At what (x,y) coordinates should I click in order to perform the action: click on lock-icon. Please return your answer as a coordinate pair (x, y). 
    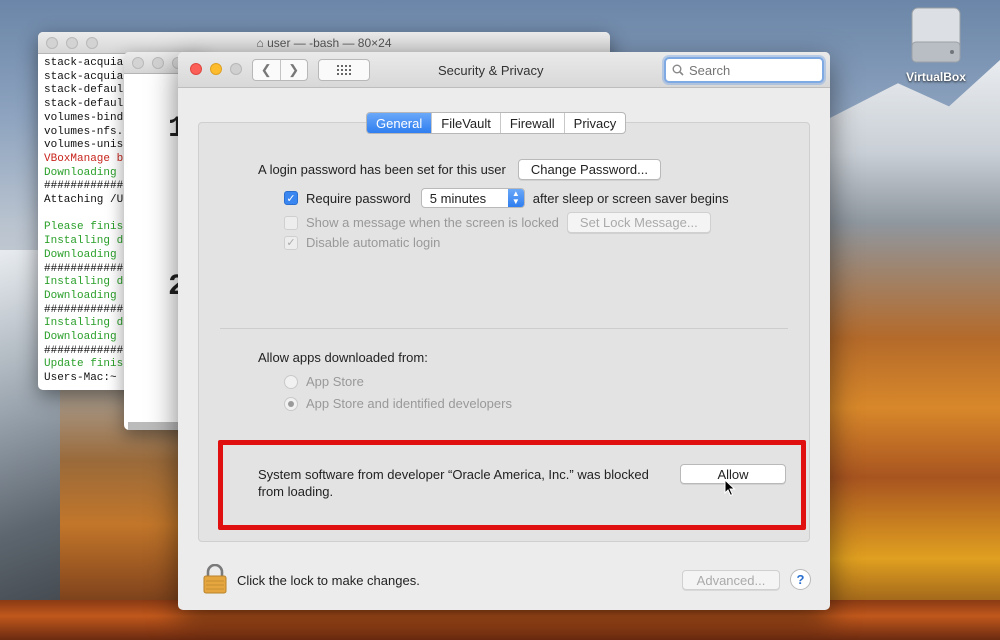
    Looking at the image, I should click on (215, 579).